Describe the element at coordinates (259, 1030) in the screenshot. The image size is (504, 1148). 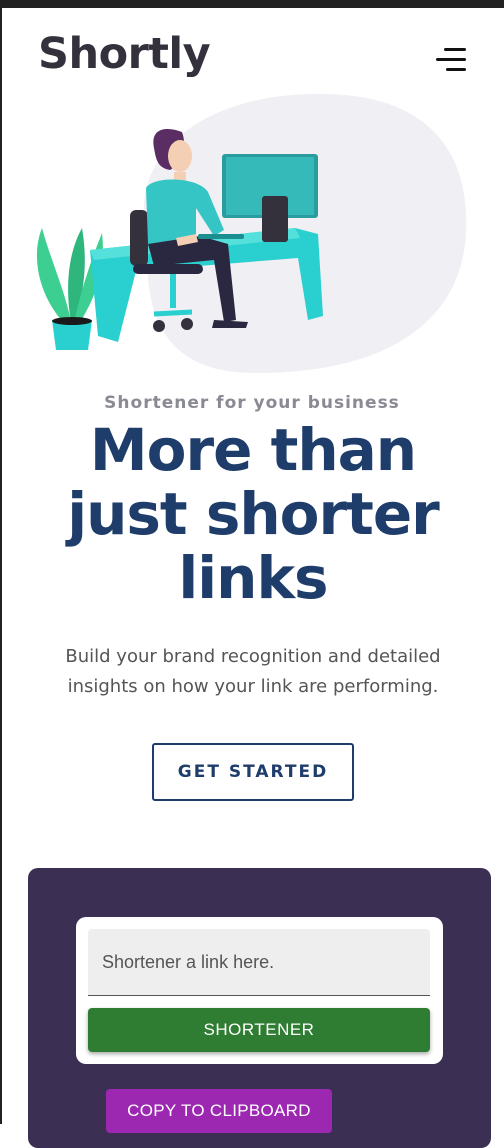
I see `shorten-button: SHORTENER` at that location.